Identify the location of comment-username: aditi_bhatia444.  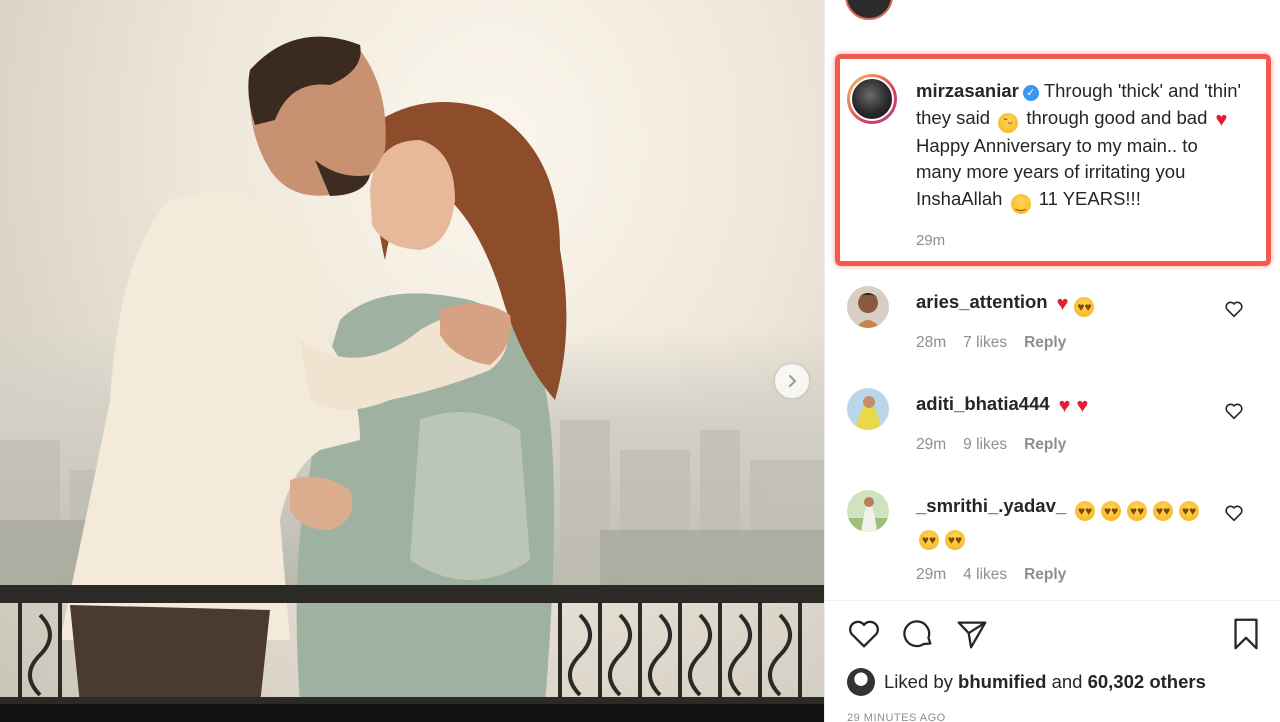
(983, 403).